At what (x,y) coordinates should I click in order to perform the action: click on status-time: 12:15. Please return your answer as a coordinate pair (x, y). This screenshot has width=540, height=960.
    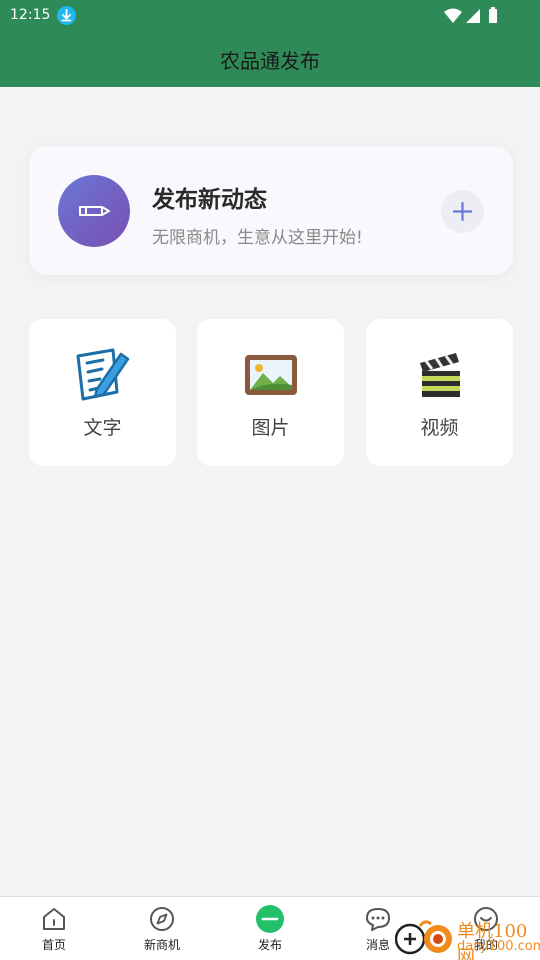
    Looking at the image, I should click on (30, 15).